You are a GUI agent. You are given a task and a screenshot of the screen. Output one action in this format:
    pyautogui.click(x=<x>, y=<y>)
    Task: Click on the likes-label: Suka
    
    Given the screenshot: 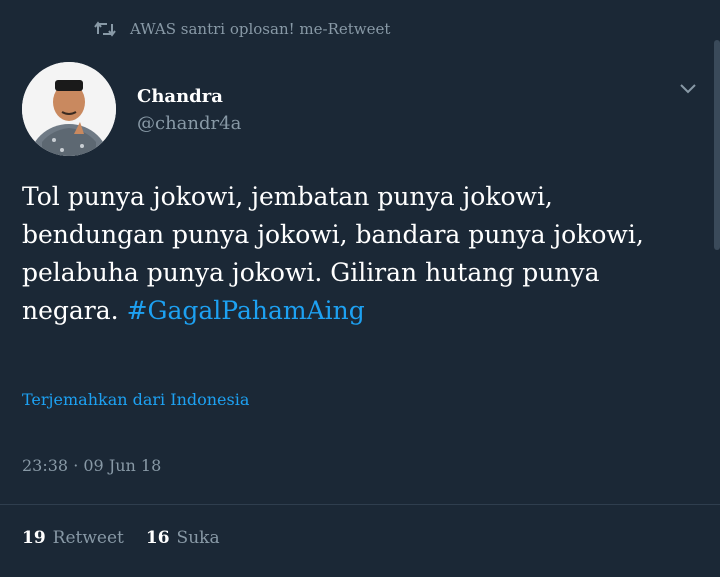 What is the action you would take?
    pyautogui.click(x=198, y=538)
    